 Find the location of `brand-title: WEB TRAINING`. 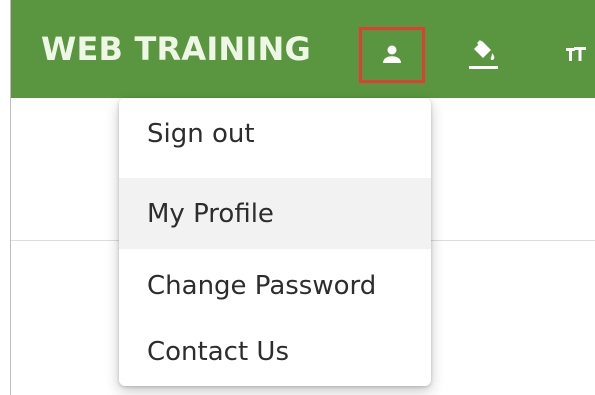

brand-title: WEB TRAINING is located at coordinates (176, 49).